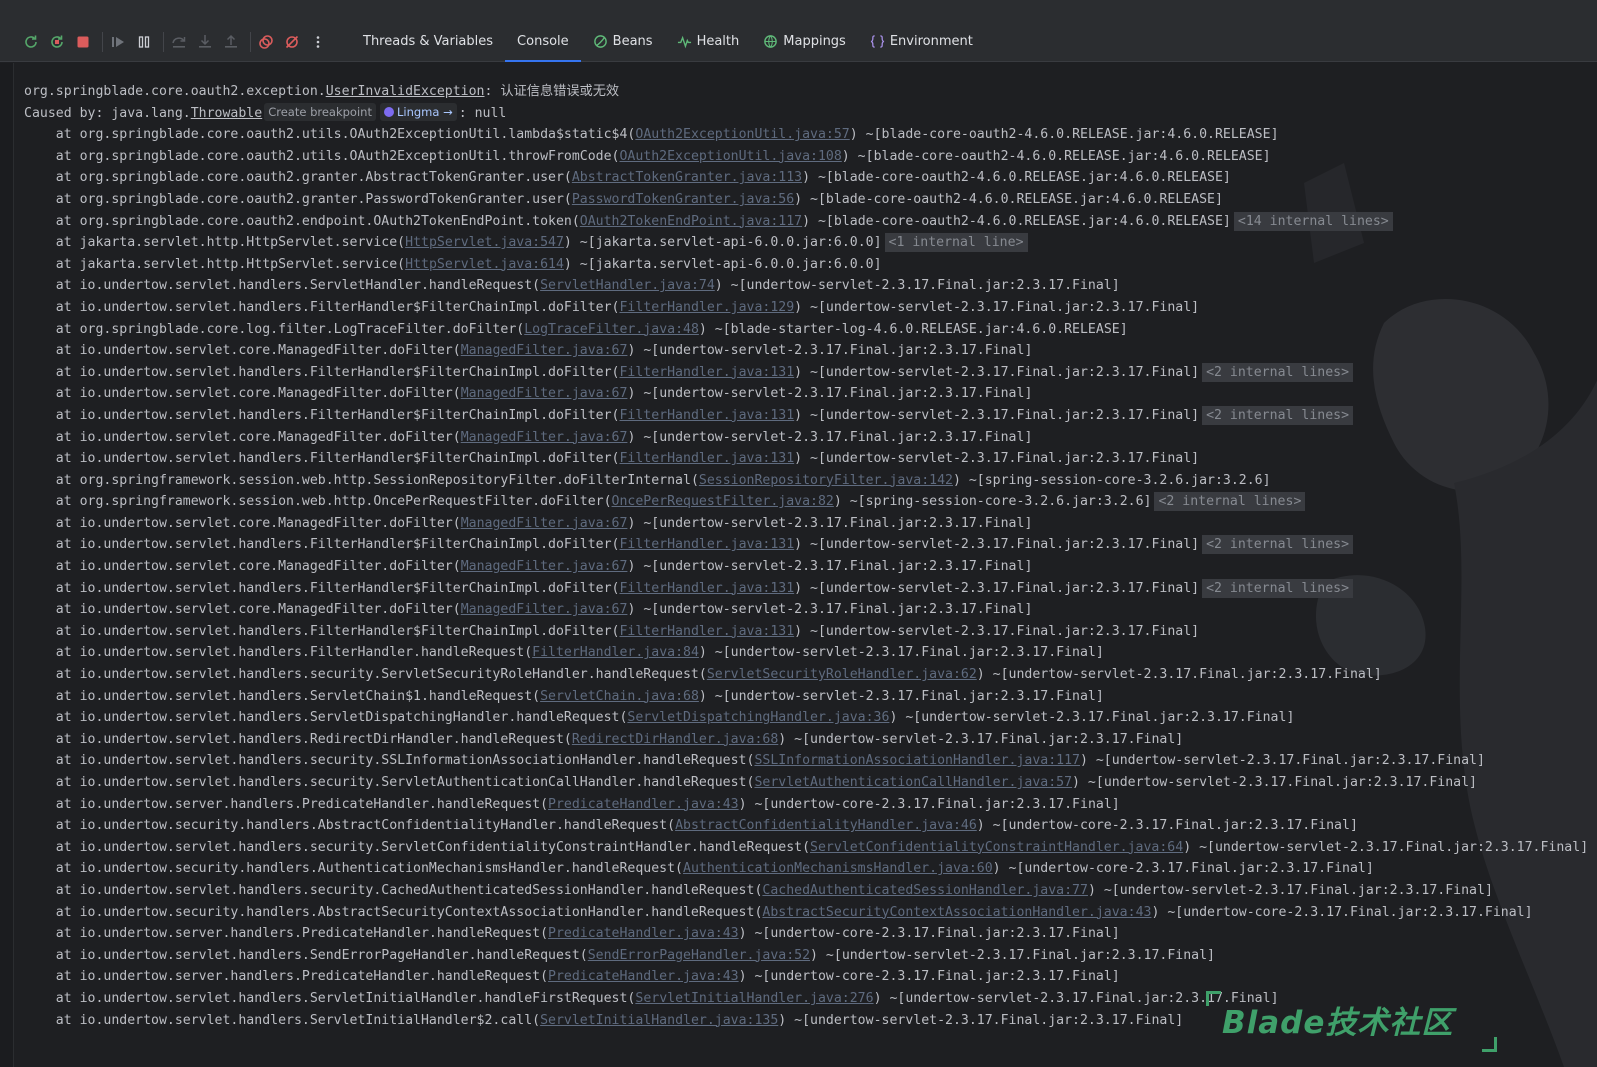 This screenshot has width=1597, height=1067. Describe the element at coordinates (179, 42) in the screenshot. I see `step-over-icon` at that location.